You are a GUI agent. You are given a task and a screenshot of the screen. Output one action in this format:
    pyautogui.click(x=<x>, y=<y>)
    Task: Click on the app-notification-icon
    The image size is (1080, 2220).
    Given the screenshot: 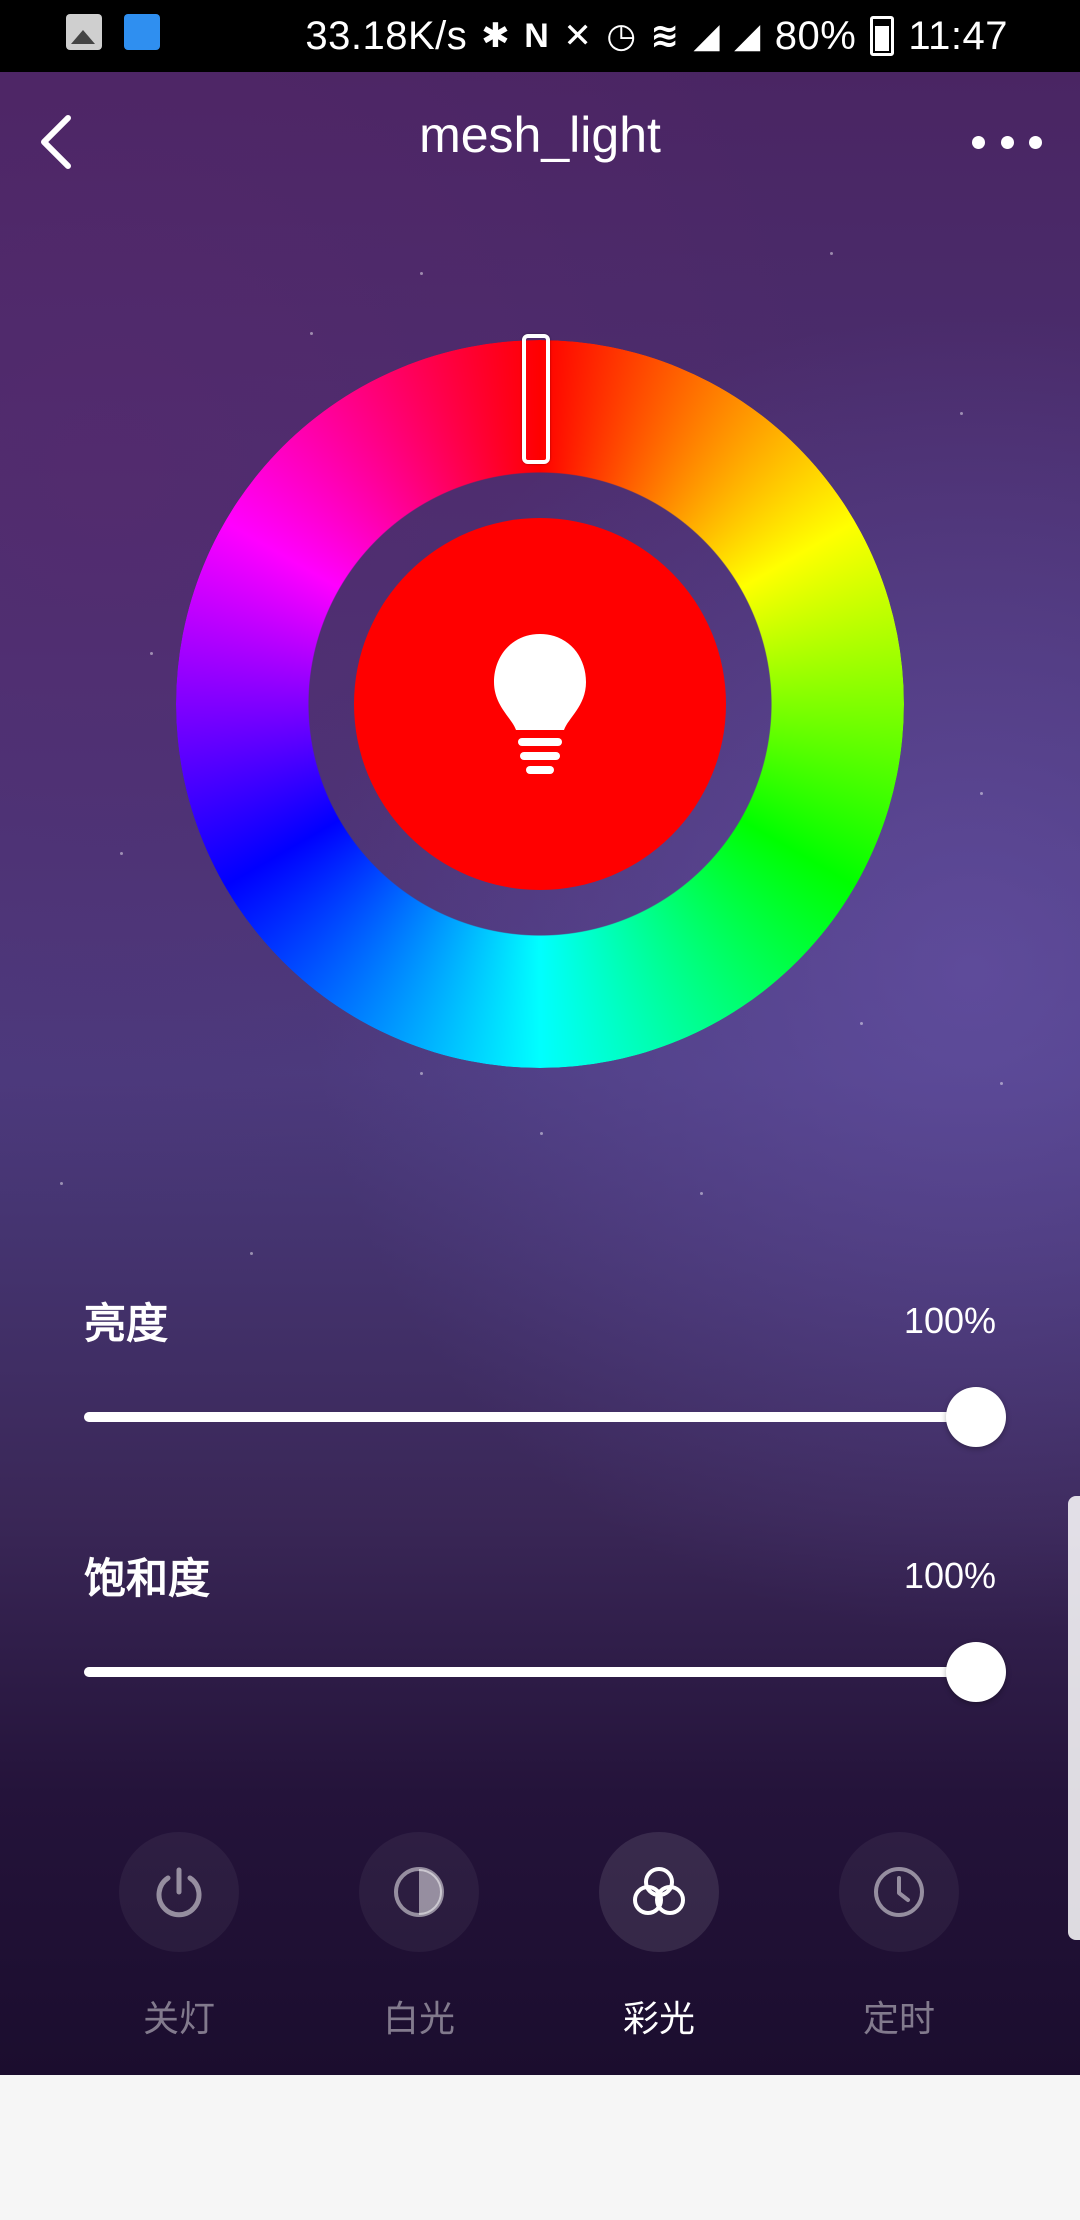 What is the action you would take?
    pyautogui.click(x=142, y=32)
    